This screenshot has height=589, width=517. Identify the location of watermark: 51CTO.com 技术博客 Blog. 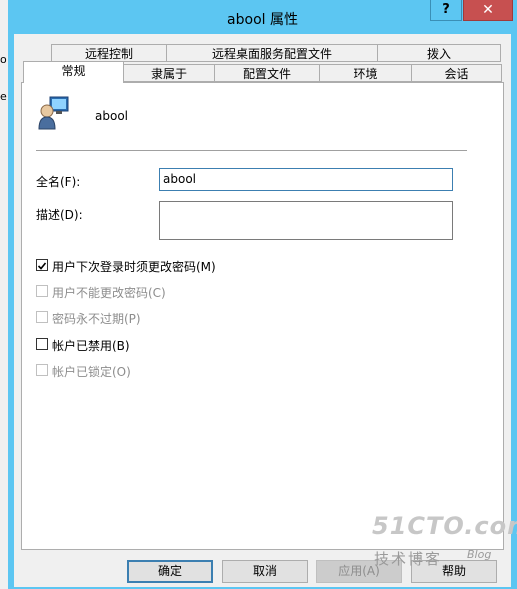
(444, 543).